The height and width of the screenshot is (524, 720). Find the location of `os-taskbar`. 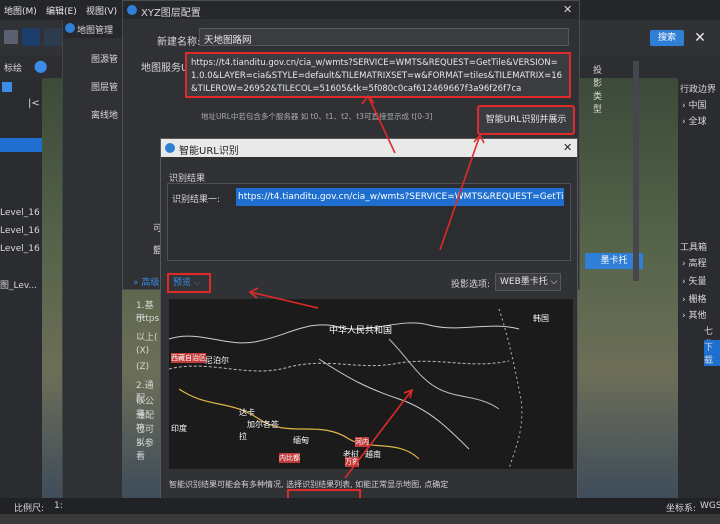

os-taskbar is located at coordinates (360, 519).